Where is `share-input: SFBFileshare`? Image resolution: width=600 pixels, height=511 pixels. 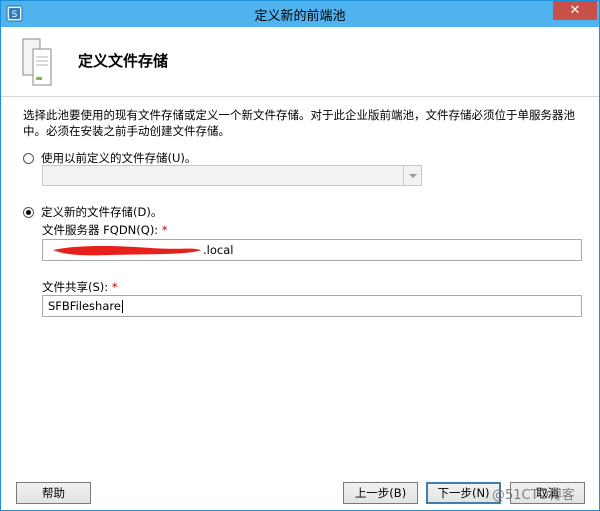
share-input: SFBFileshare is located at coordinates (312, 306).